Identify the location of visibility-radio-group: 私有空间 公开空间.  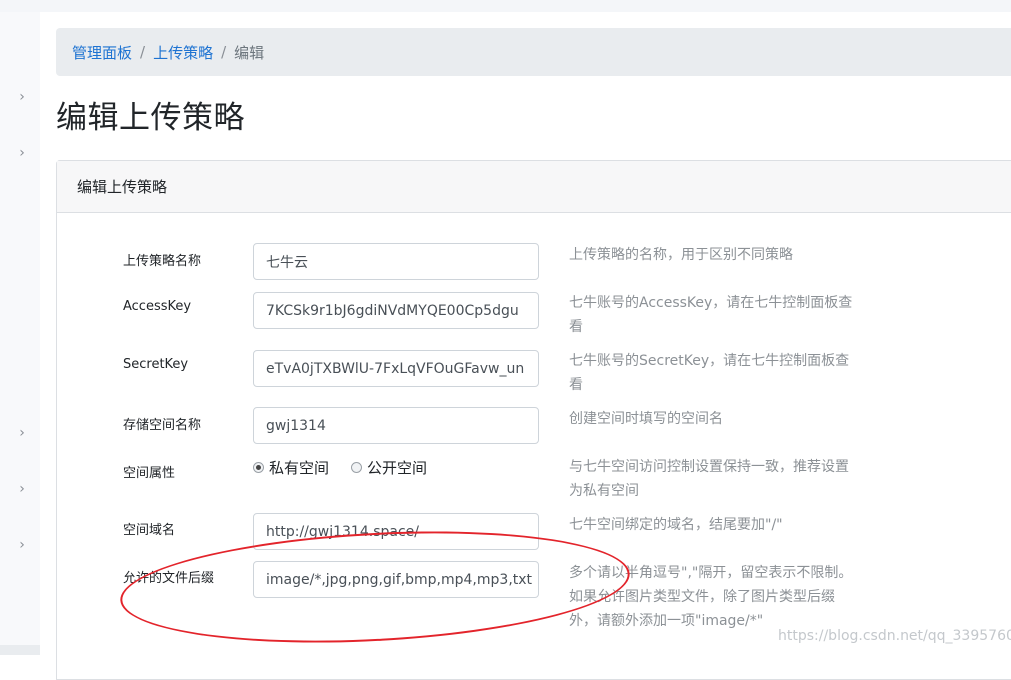
(351, 467).